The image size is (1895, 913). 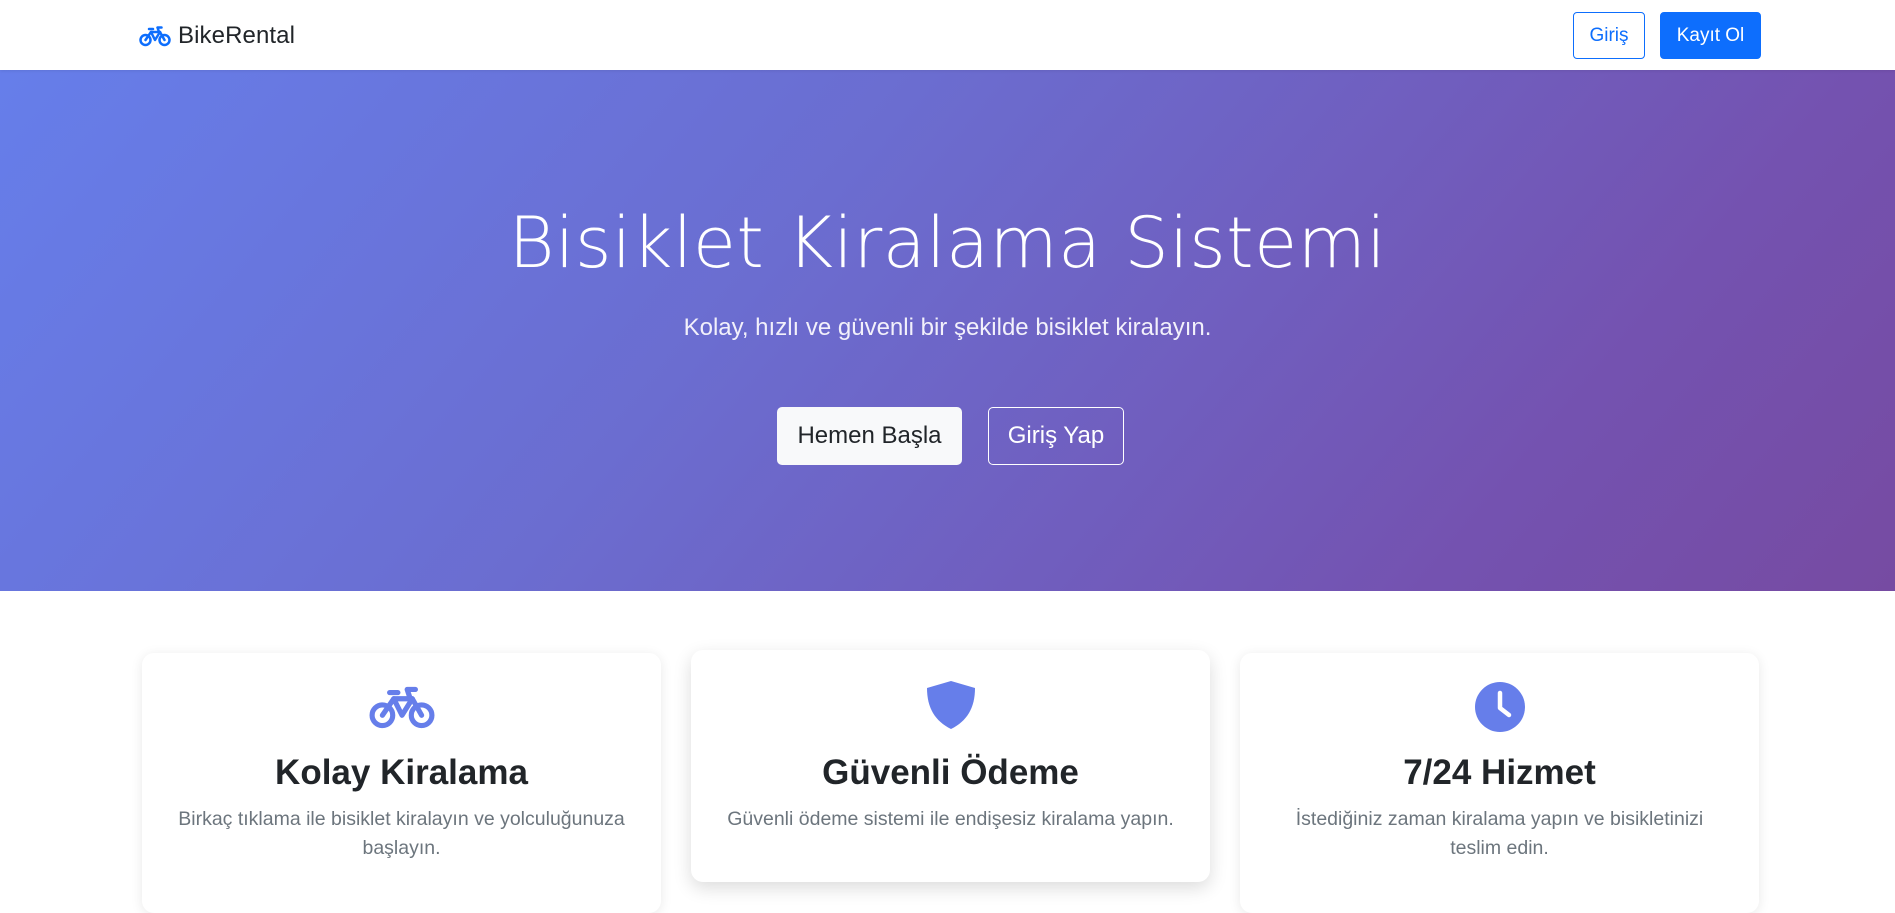 I want to click on feature-title: Kolay Kiralama, so click(x=401, y=772).